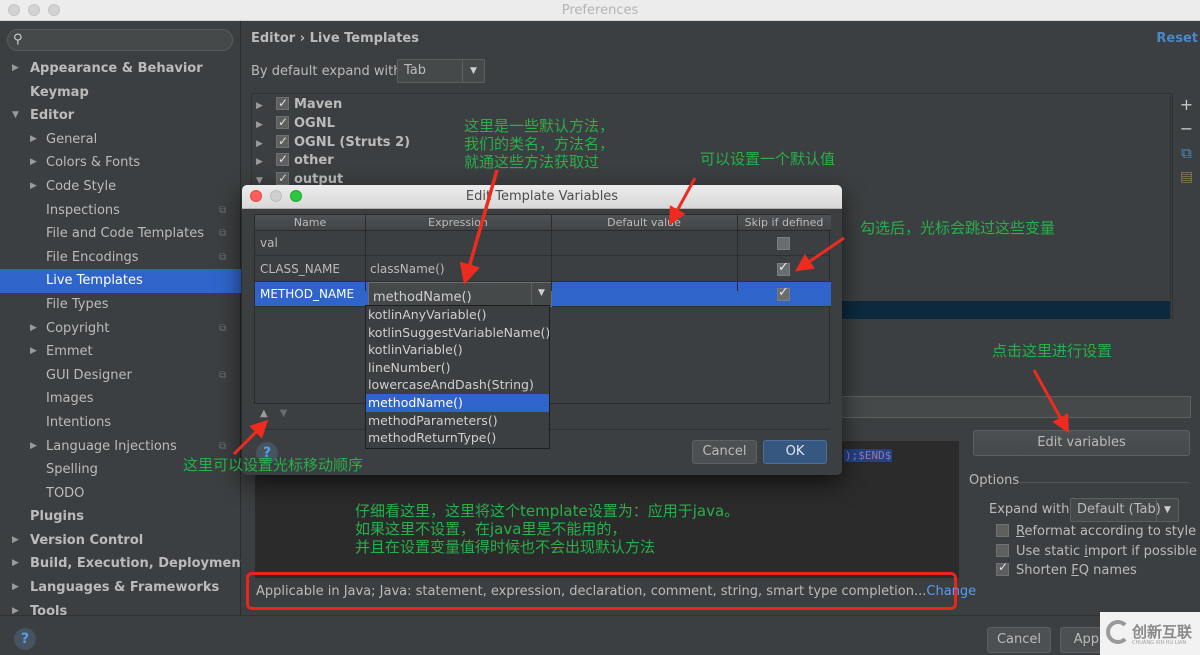 This screenshot has width=1200, height=655. Describe the element at coordinates (1096, 551) in the screenshot. I see `static-import-checkbox: Use static import if possible` at that location.